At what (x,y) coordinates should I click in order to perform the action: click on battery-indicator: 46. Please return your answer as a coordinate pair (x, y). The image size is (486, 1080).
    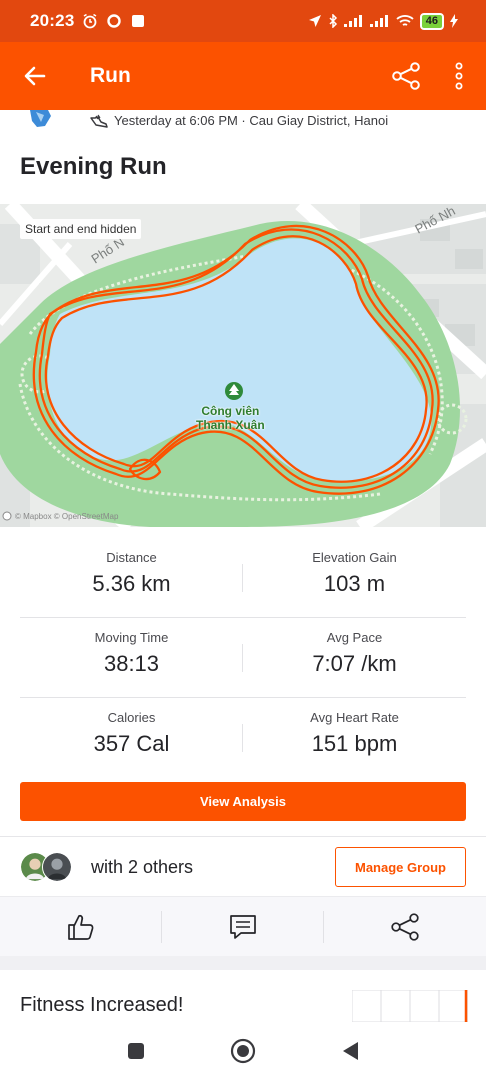
    Looking at the image, I should click on (431, 21).